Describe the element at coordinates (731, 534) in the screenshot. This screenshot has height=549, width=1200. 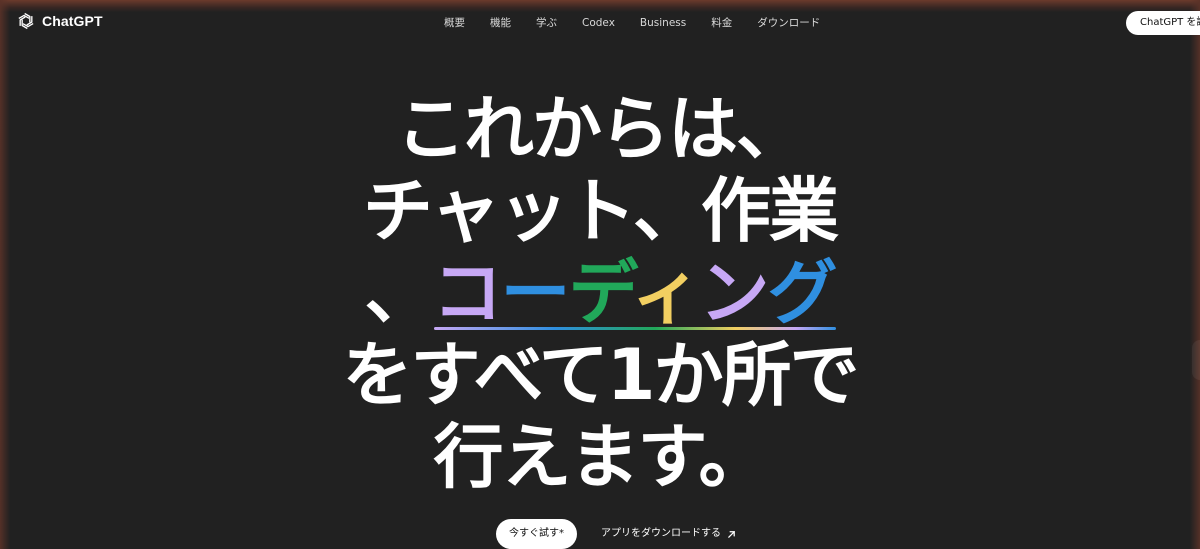
I see `arrow-up-right-icon` at that location.